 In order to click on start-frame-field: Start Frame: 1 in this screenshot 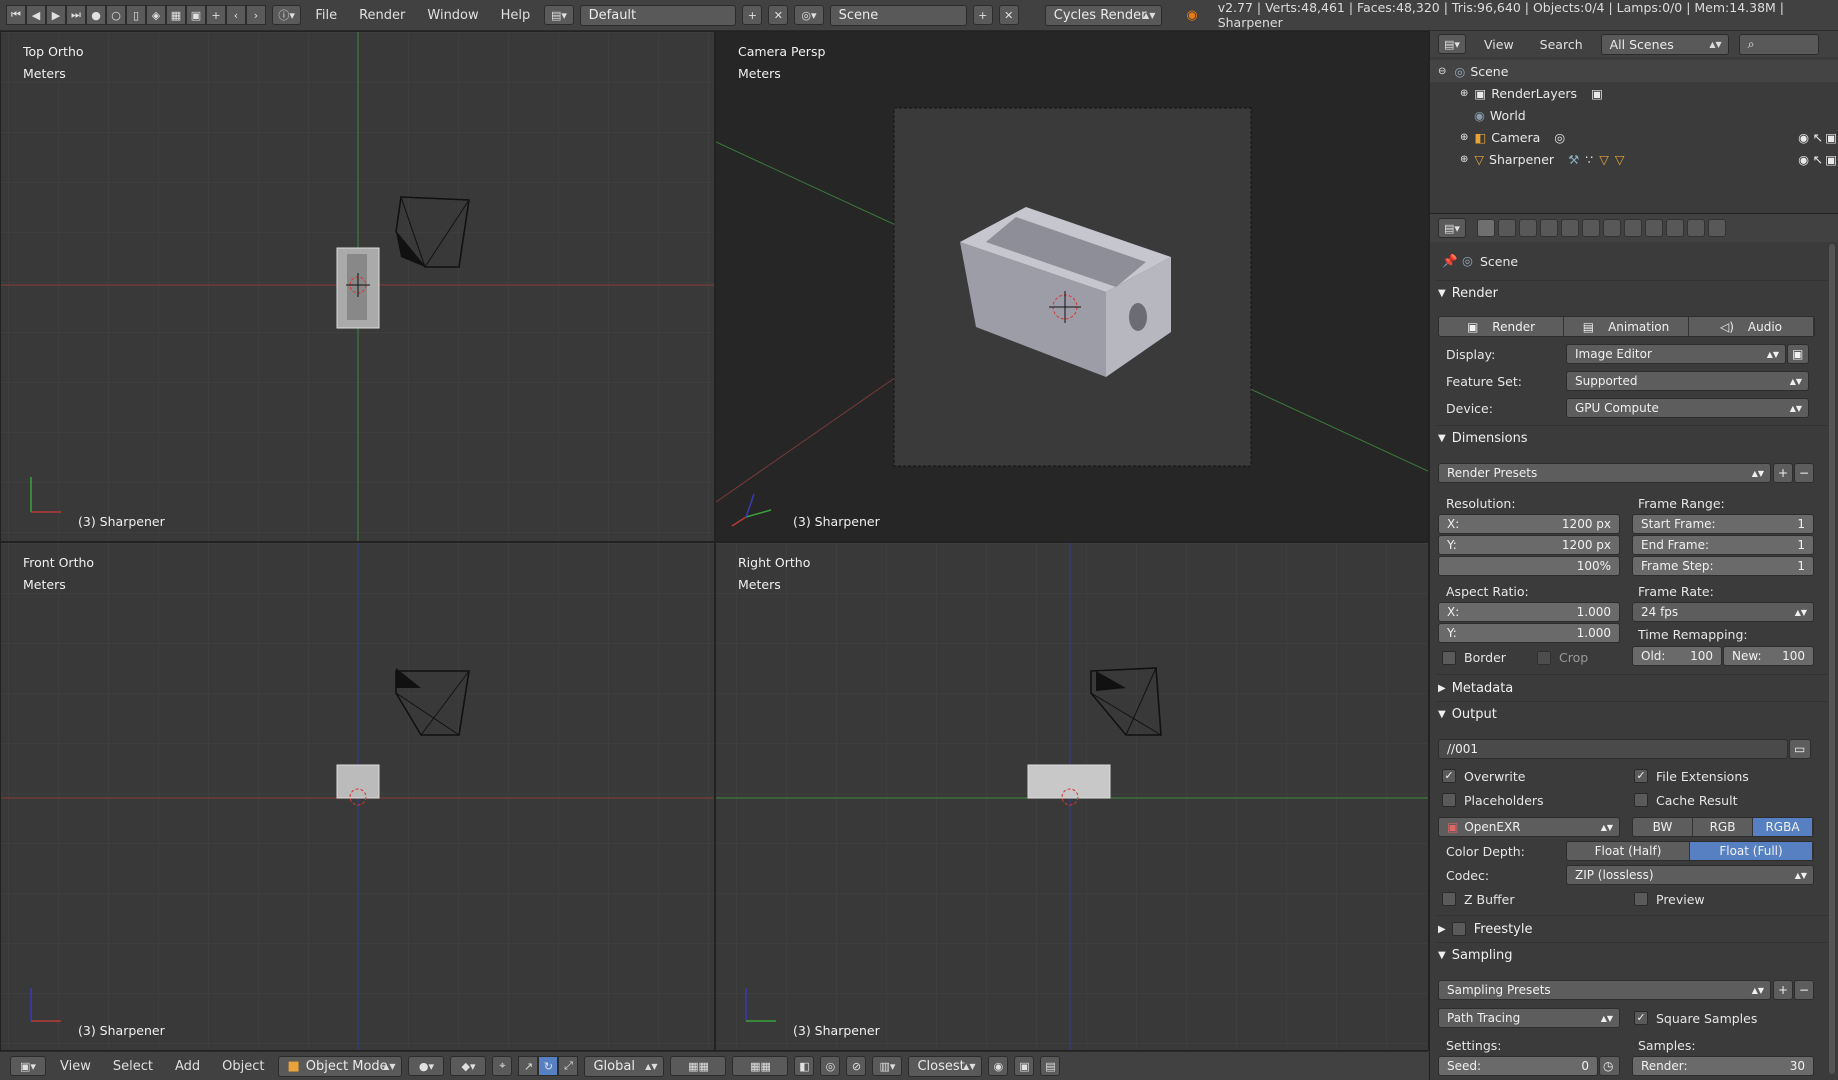, I will do `click(1723, 524)`.